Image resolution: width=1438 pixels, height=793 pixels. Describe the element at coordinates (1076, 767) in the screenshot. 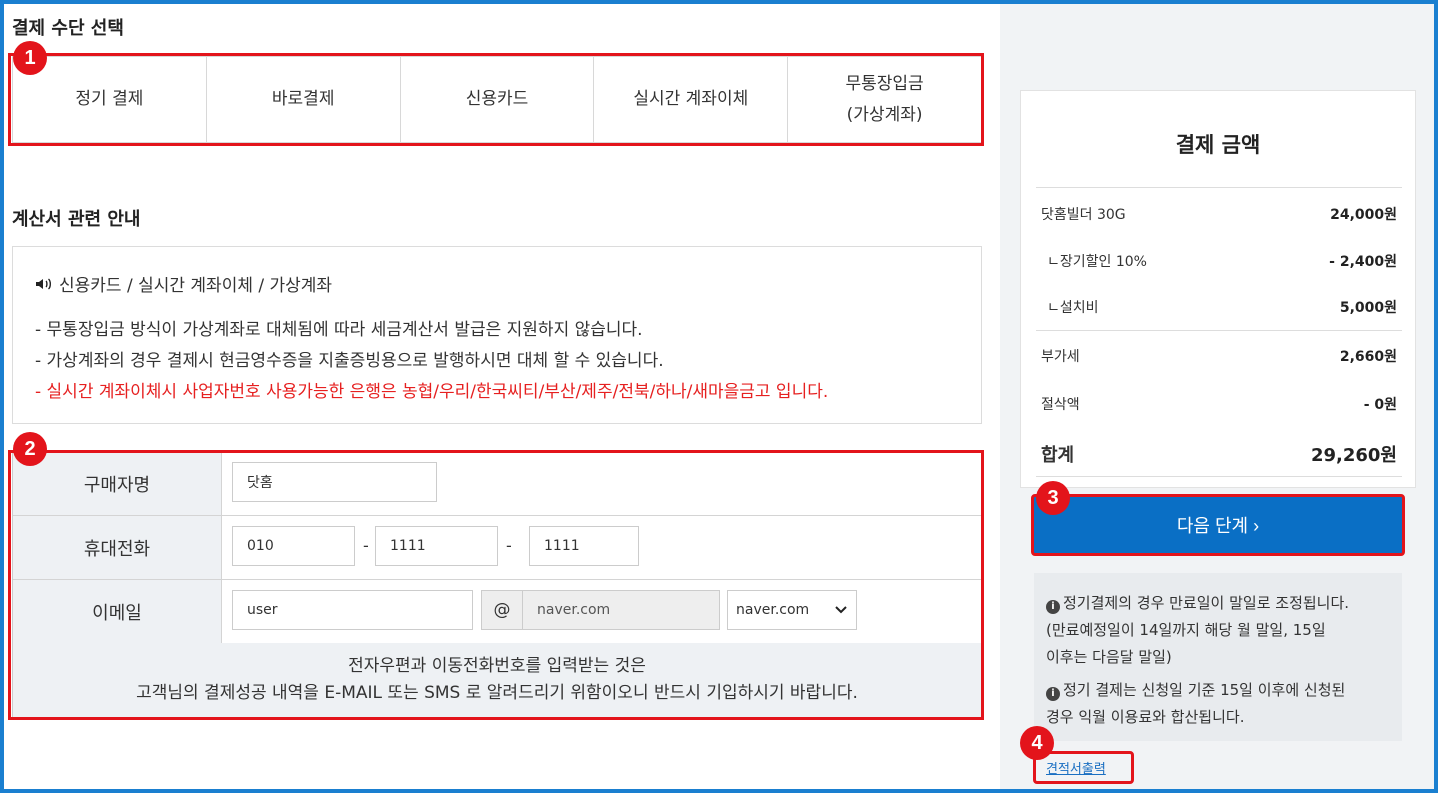

I see `print-quote-link: 견적서출력` at that location.